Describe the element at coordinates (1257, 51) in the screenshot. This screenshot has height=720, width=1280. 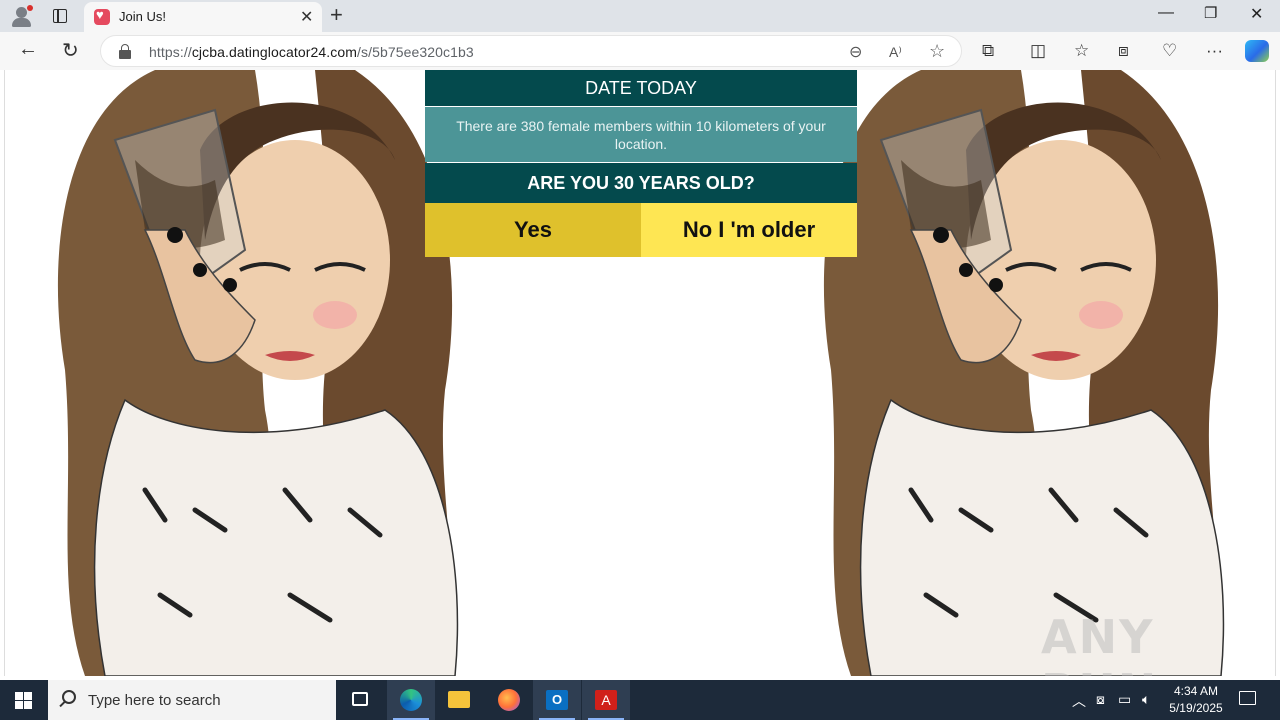
I see `copilot-icon` at that location.